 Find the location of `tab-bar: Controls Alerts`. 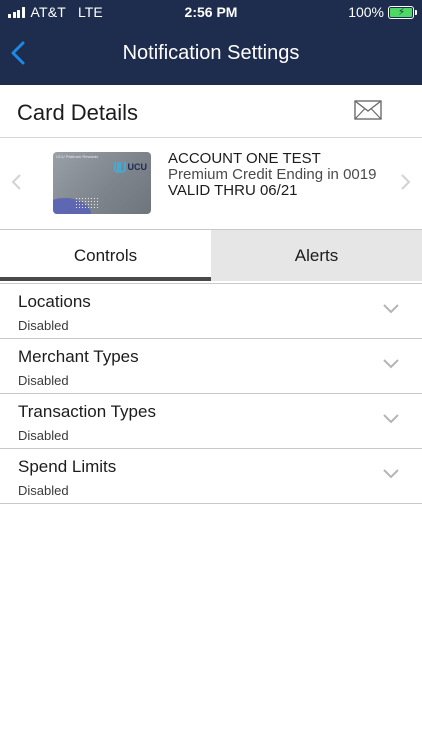

tab-bar: Controls Alerts is located at coordinates (211, 255).